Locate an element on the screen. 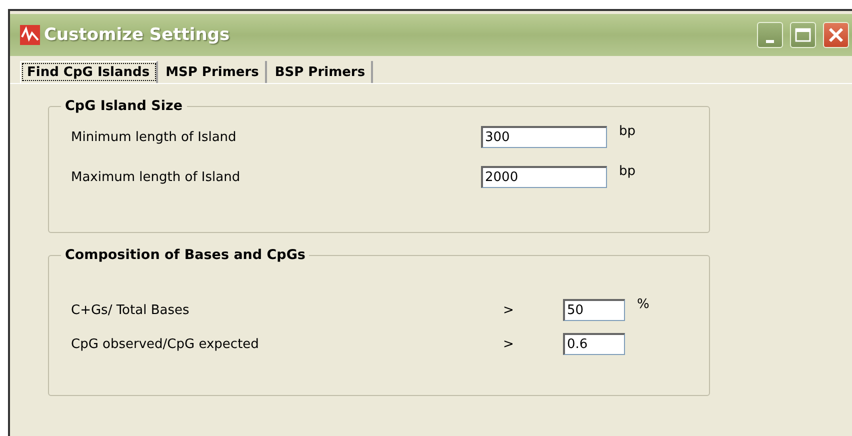  input-field: 50 is located at coordinates (594, 310).